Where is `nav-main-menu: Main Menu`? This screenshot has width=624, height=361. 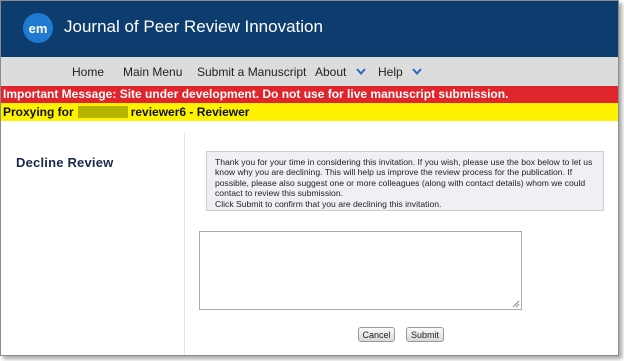 nav-main-menu: Main Menu is located at coordinates (152, 72).